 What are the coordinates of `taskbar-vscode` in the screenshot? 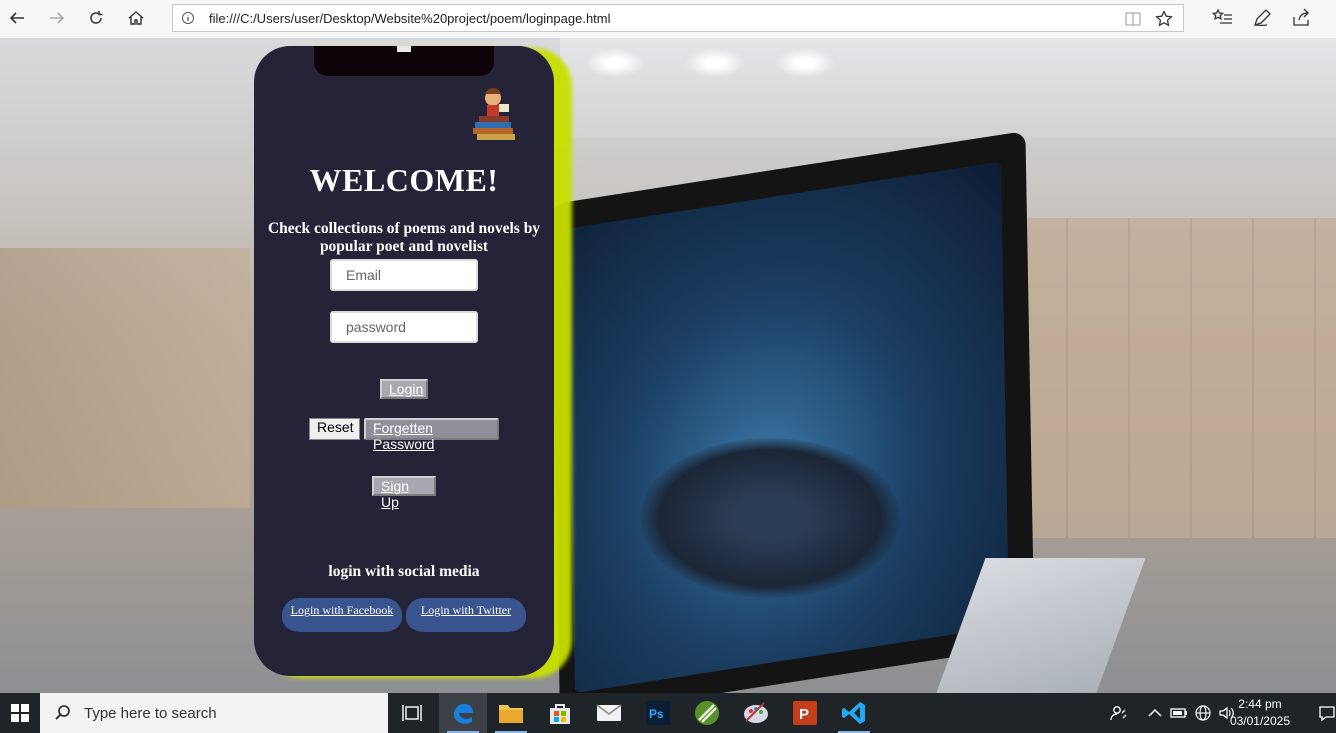 It's located at (854, 713).